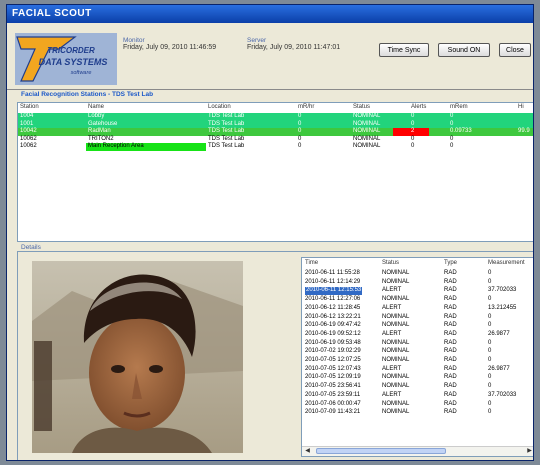  What do you see at coordinates (417, 326) in the screenshot?
I see `log-row: 2010-06-19 09:47:42 NOMINAL RAD 0` at bounding box center [417, 326].